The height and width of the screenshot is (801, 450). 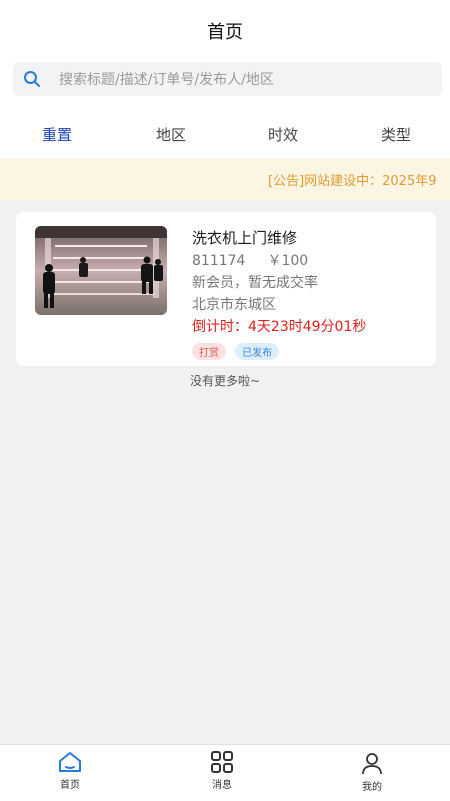 I want to click on filter-timeliness: 时效, so click(x=283, y=134).